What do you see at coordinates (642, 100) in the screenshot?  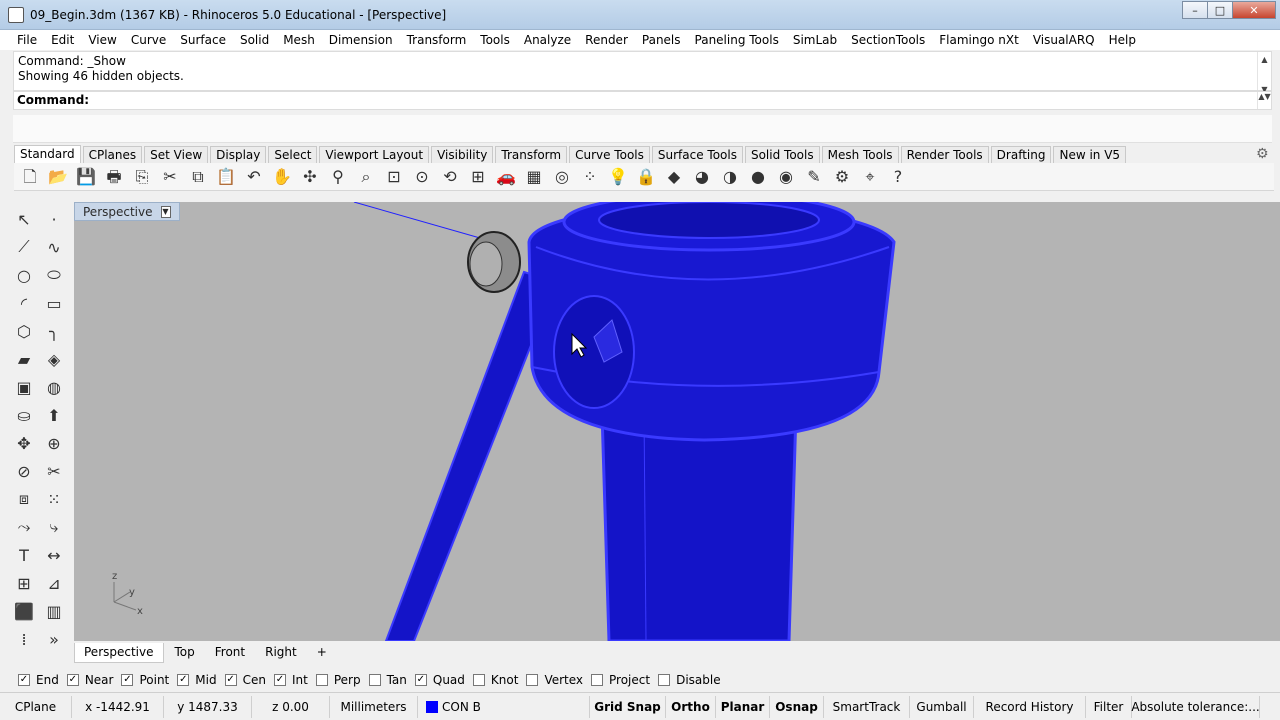 I see `command-input: Command: ▲▼` at bounding box center [642, 100].